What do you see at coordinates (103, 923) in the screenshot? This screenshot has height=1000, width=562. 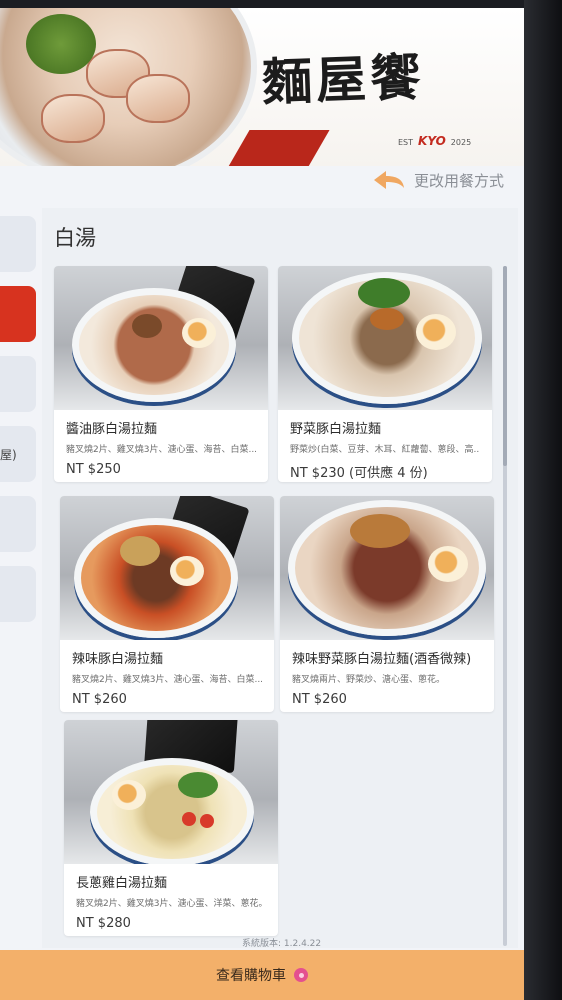 I see `menu-item-price: NT $280` at bounding box center [103, 923].